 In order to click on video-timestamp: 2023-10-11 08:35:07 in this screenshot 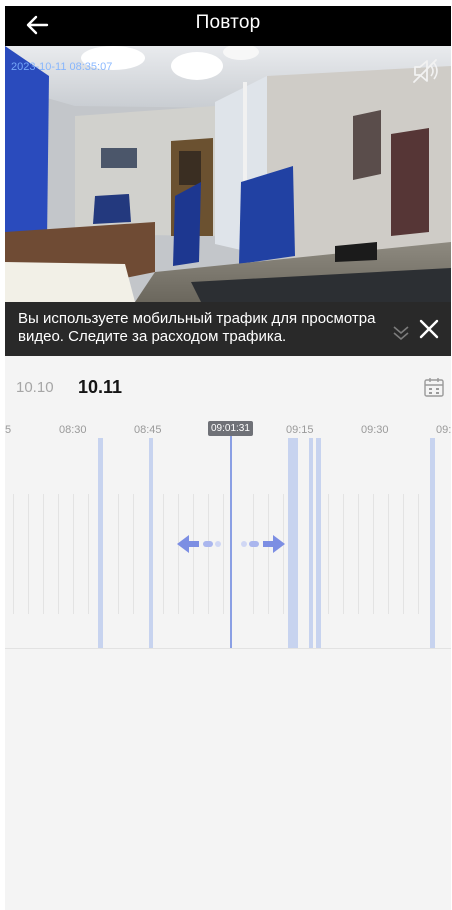, I will do `click(62, 67)`.